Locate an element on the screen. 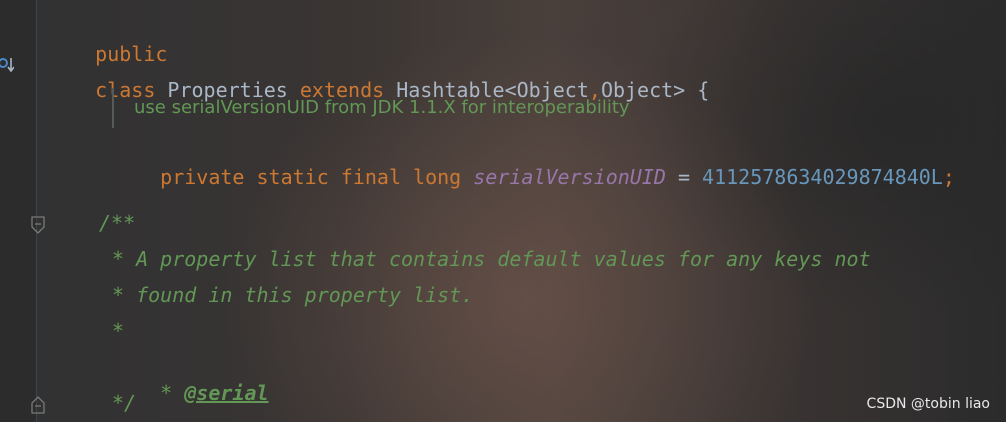 This screenshot has width=1006, height=422. doc-star: * is located at coordinates (172, 393).